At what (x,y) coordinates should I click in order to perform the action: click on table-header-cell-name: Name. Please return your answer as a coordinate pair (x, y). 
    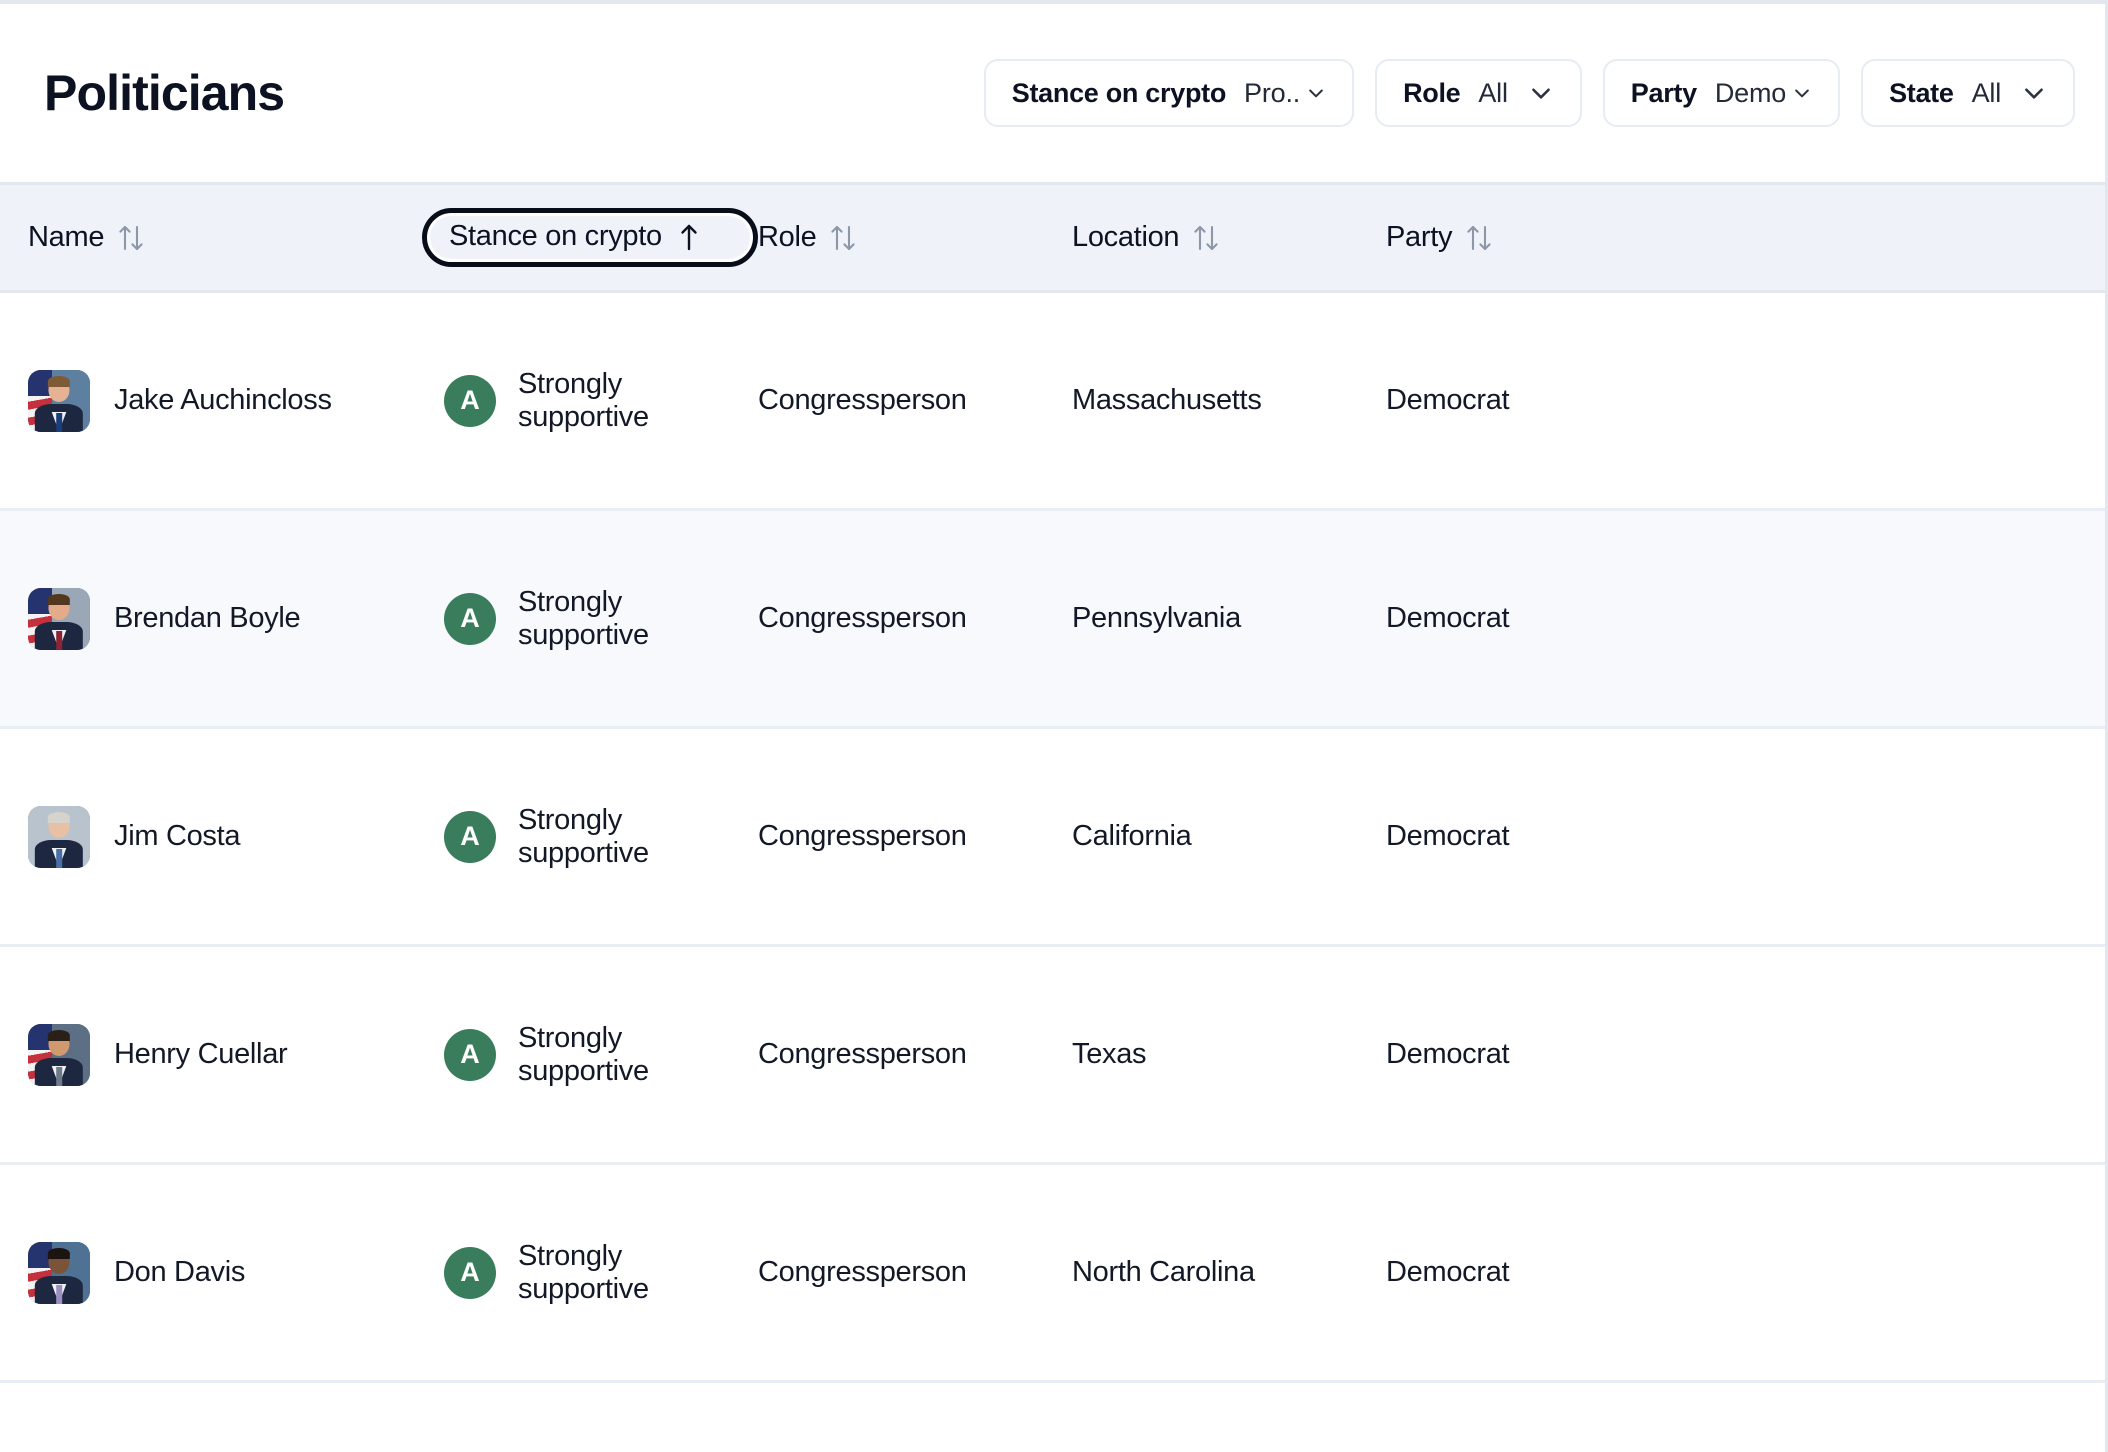
    Looking at the image, I should click on (222, 237).